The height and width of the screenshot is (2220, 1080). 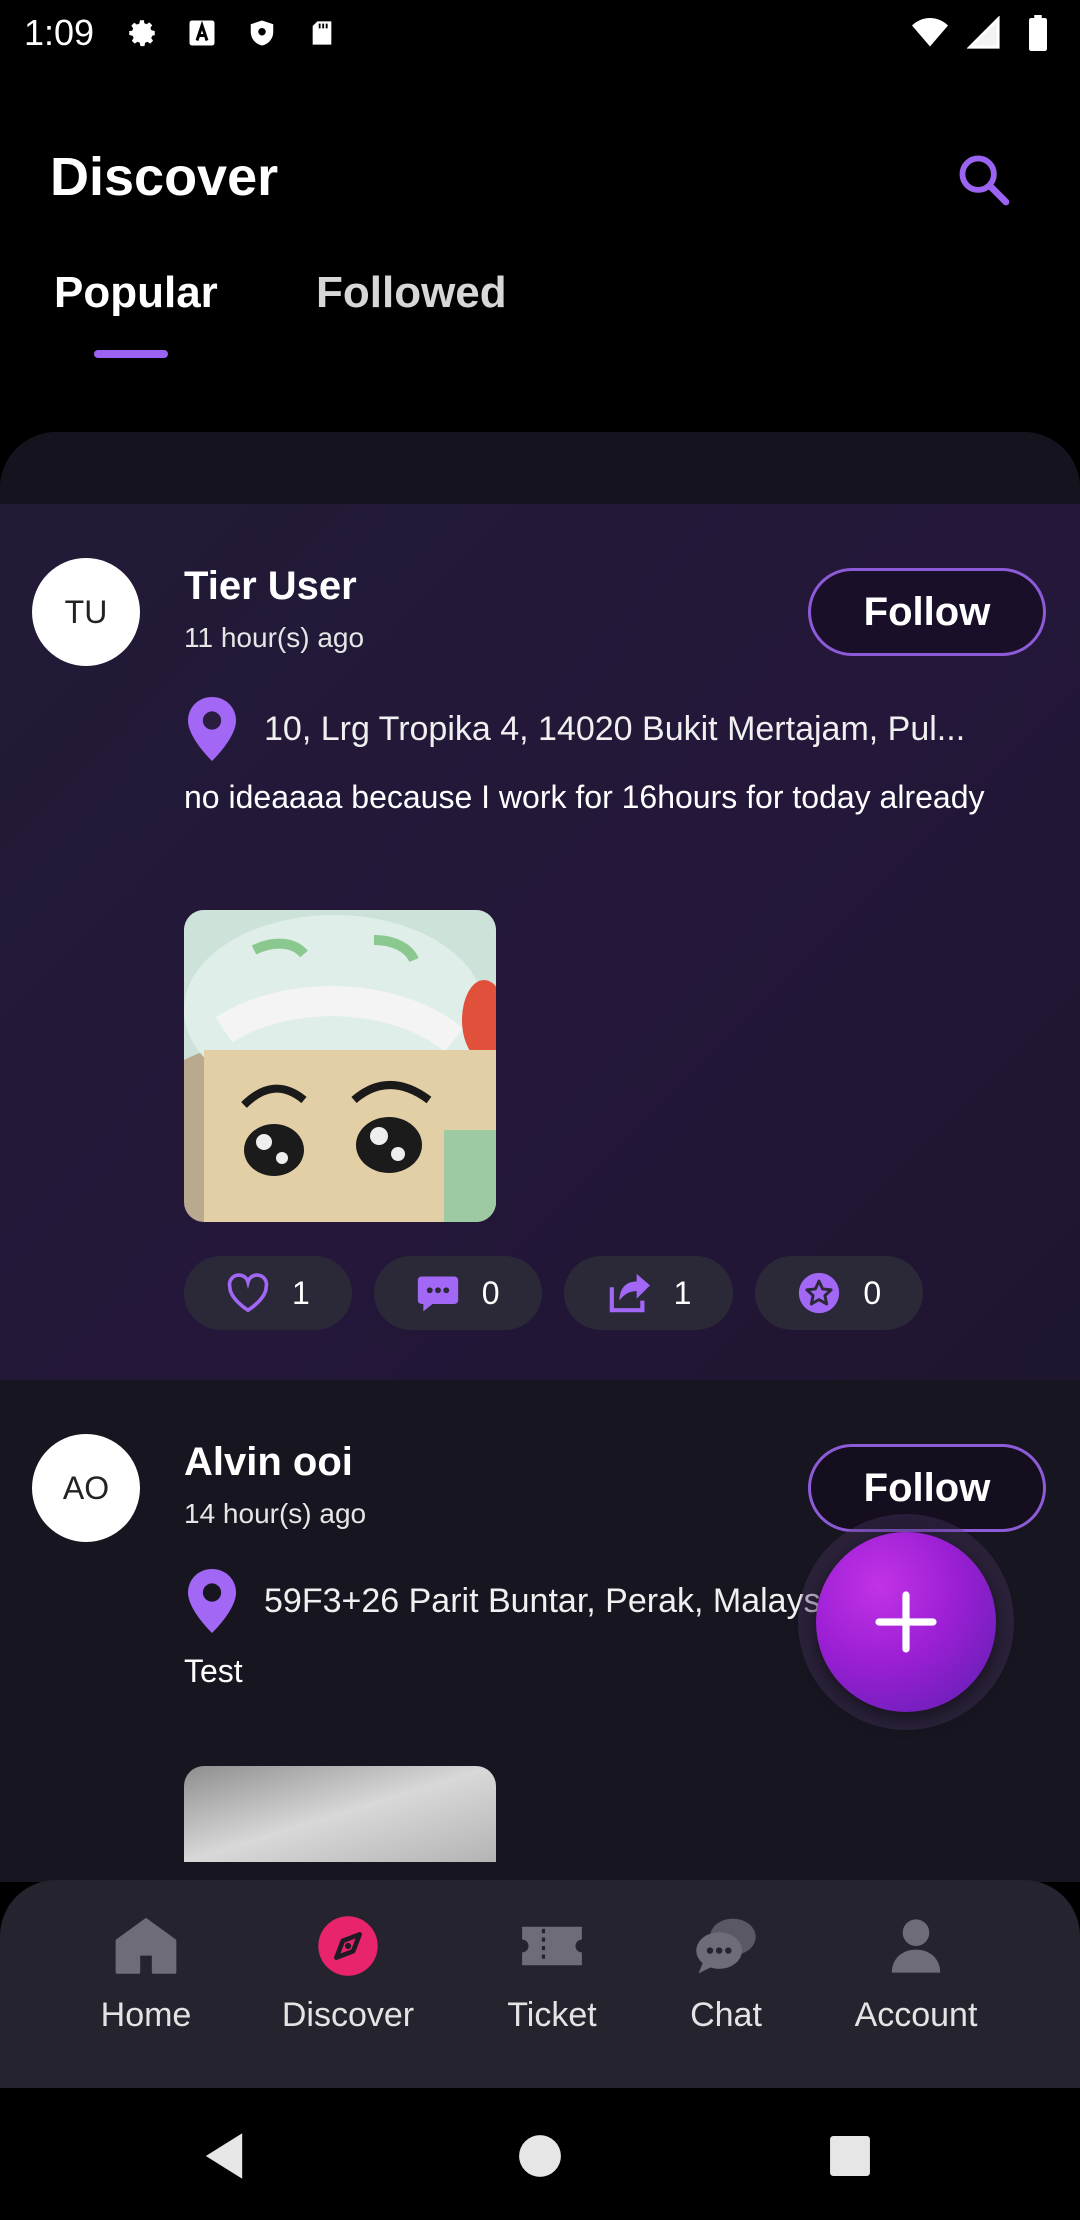 I want to click on shield-icon, so click(x=262, y=33).